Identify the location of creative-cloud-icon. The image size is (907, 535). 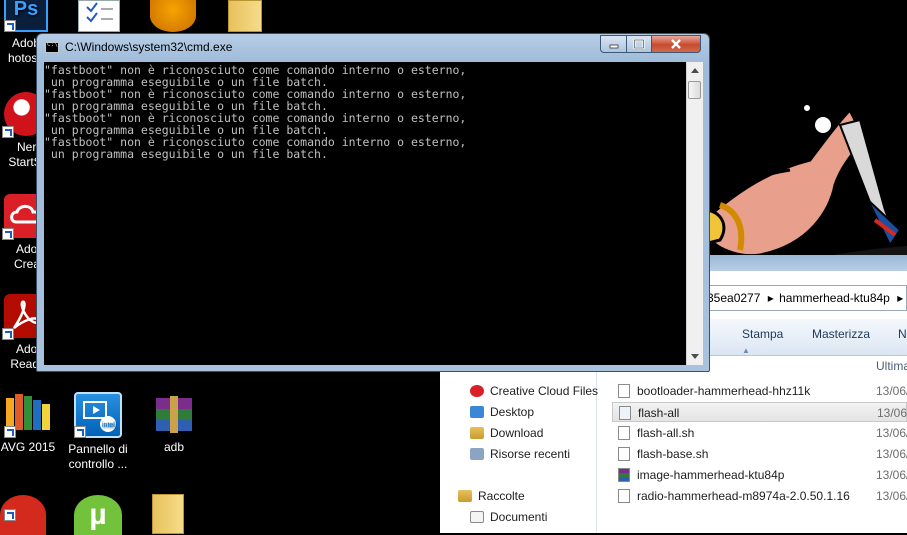
(477, 391).